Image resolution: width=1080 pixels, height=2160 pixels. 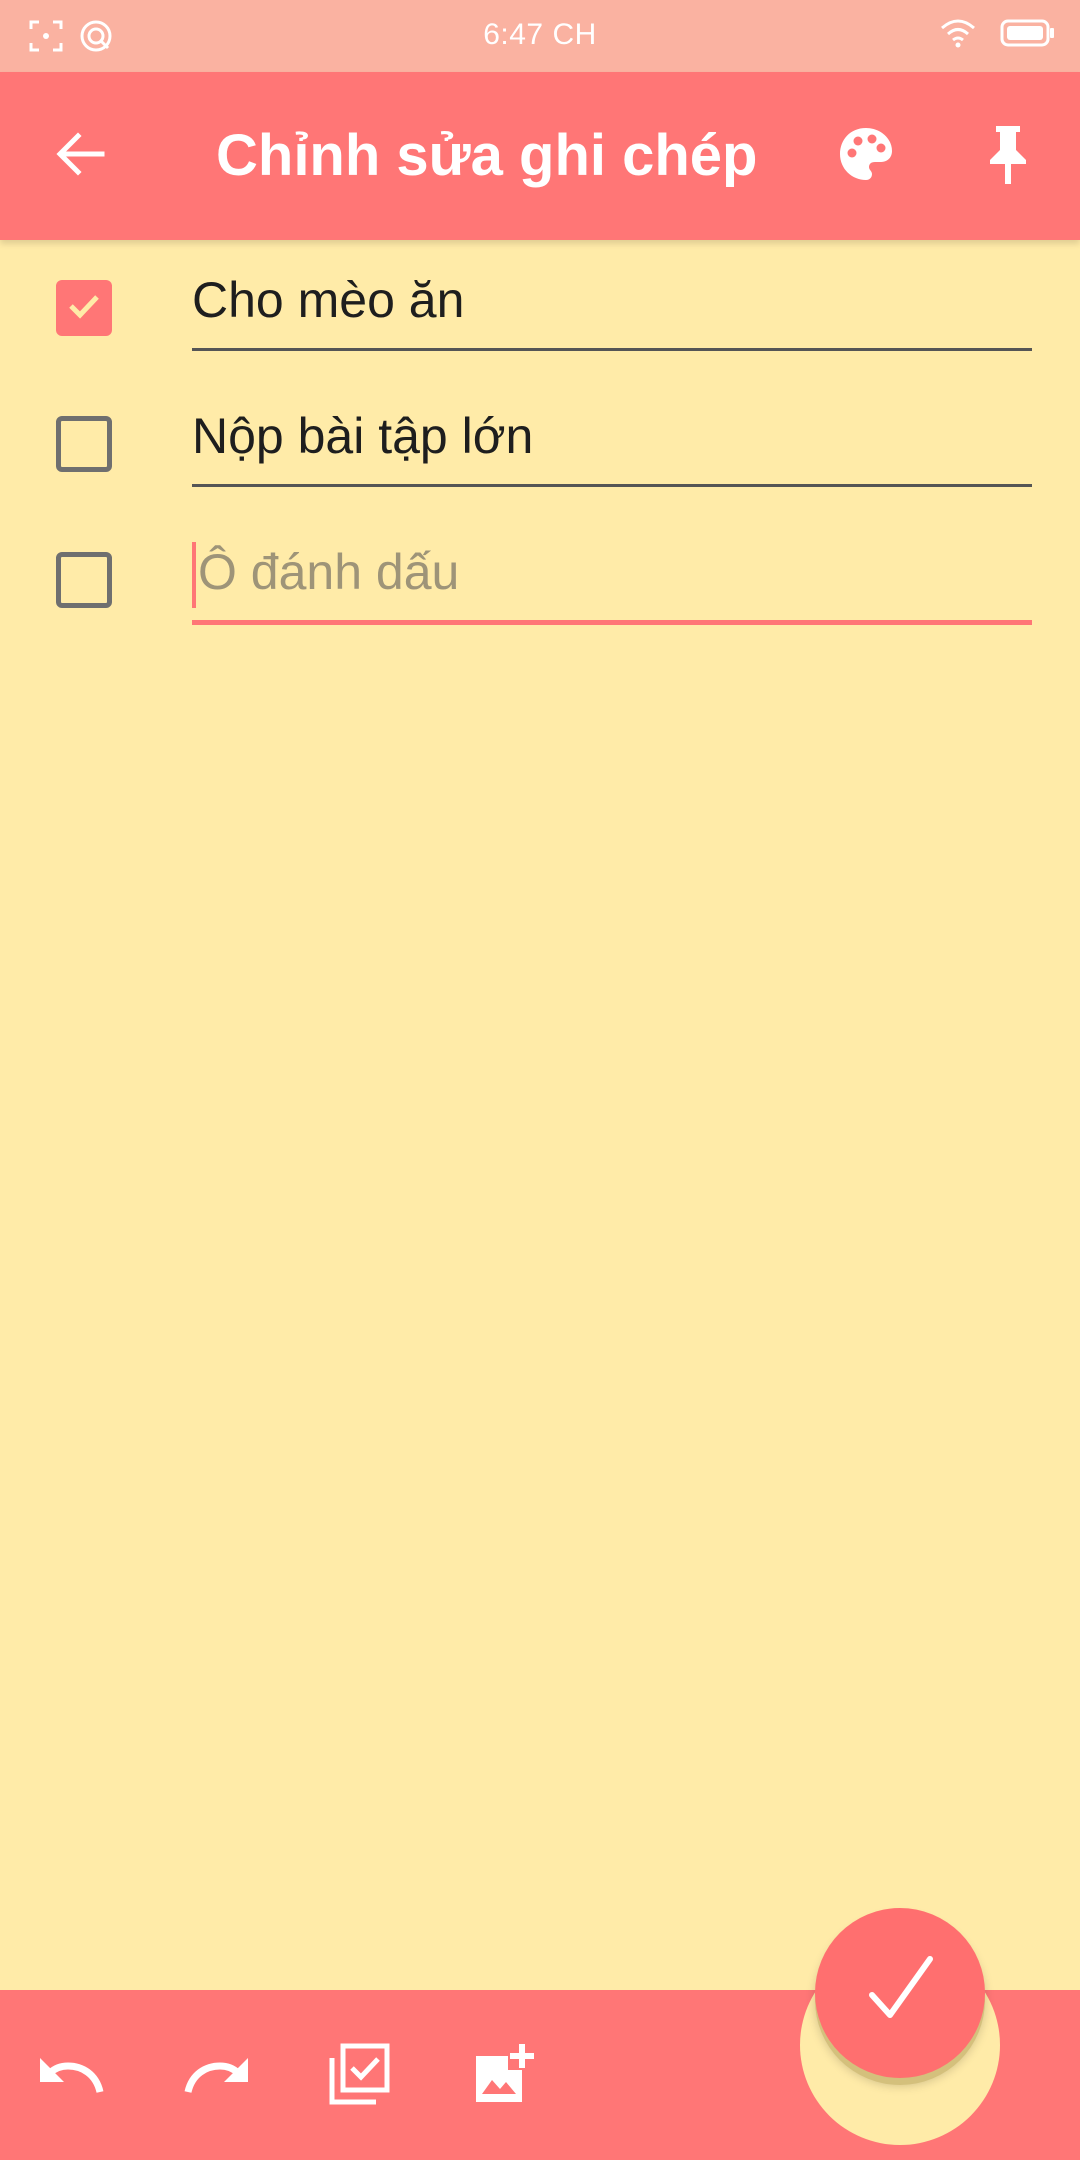 I want to click on app-bar: Chỉnh sửa ghi chép, so click(x=540, y=156).